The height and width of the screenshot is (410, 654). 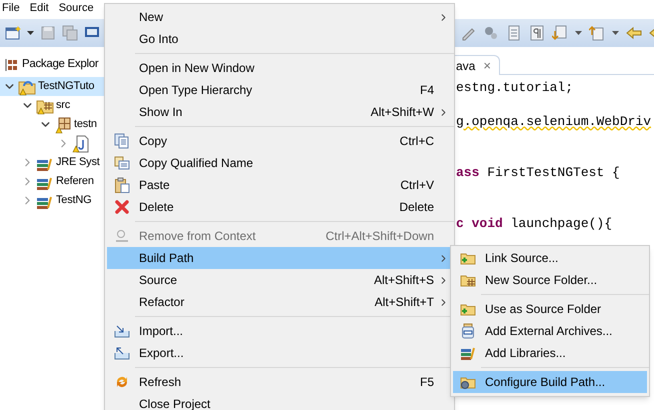 I want to click on tree-label: Referen, so click(x=75, y=182).